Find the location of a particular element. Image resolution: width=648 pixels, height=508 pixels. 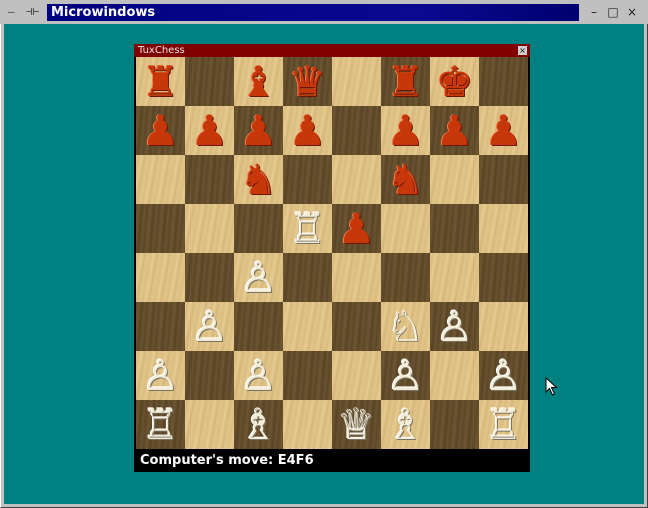

square-d7: ♟ is located at coordinates (307, 130).